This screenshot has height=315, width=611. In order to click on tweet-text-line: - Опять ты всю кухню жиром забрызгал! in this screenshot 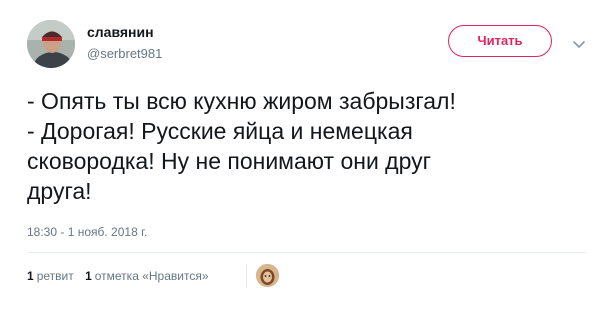, I will do `click(241, 101)`.